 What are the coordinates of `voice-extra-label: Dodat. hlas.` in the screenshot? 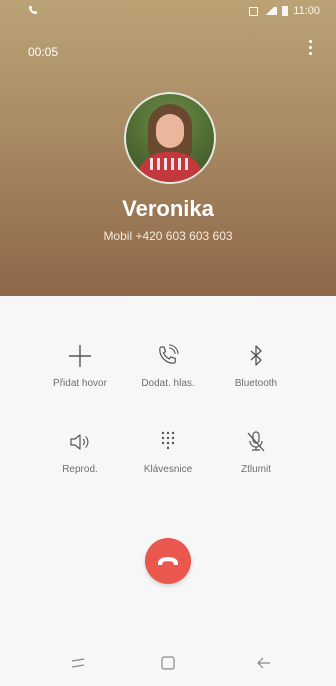 It's located at (168, 383).